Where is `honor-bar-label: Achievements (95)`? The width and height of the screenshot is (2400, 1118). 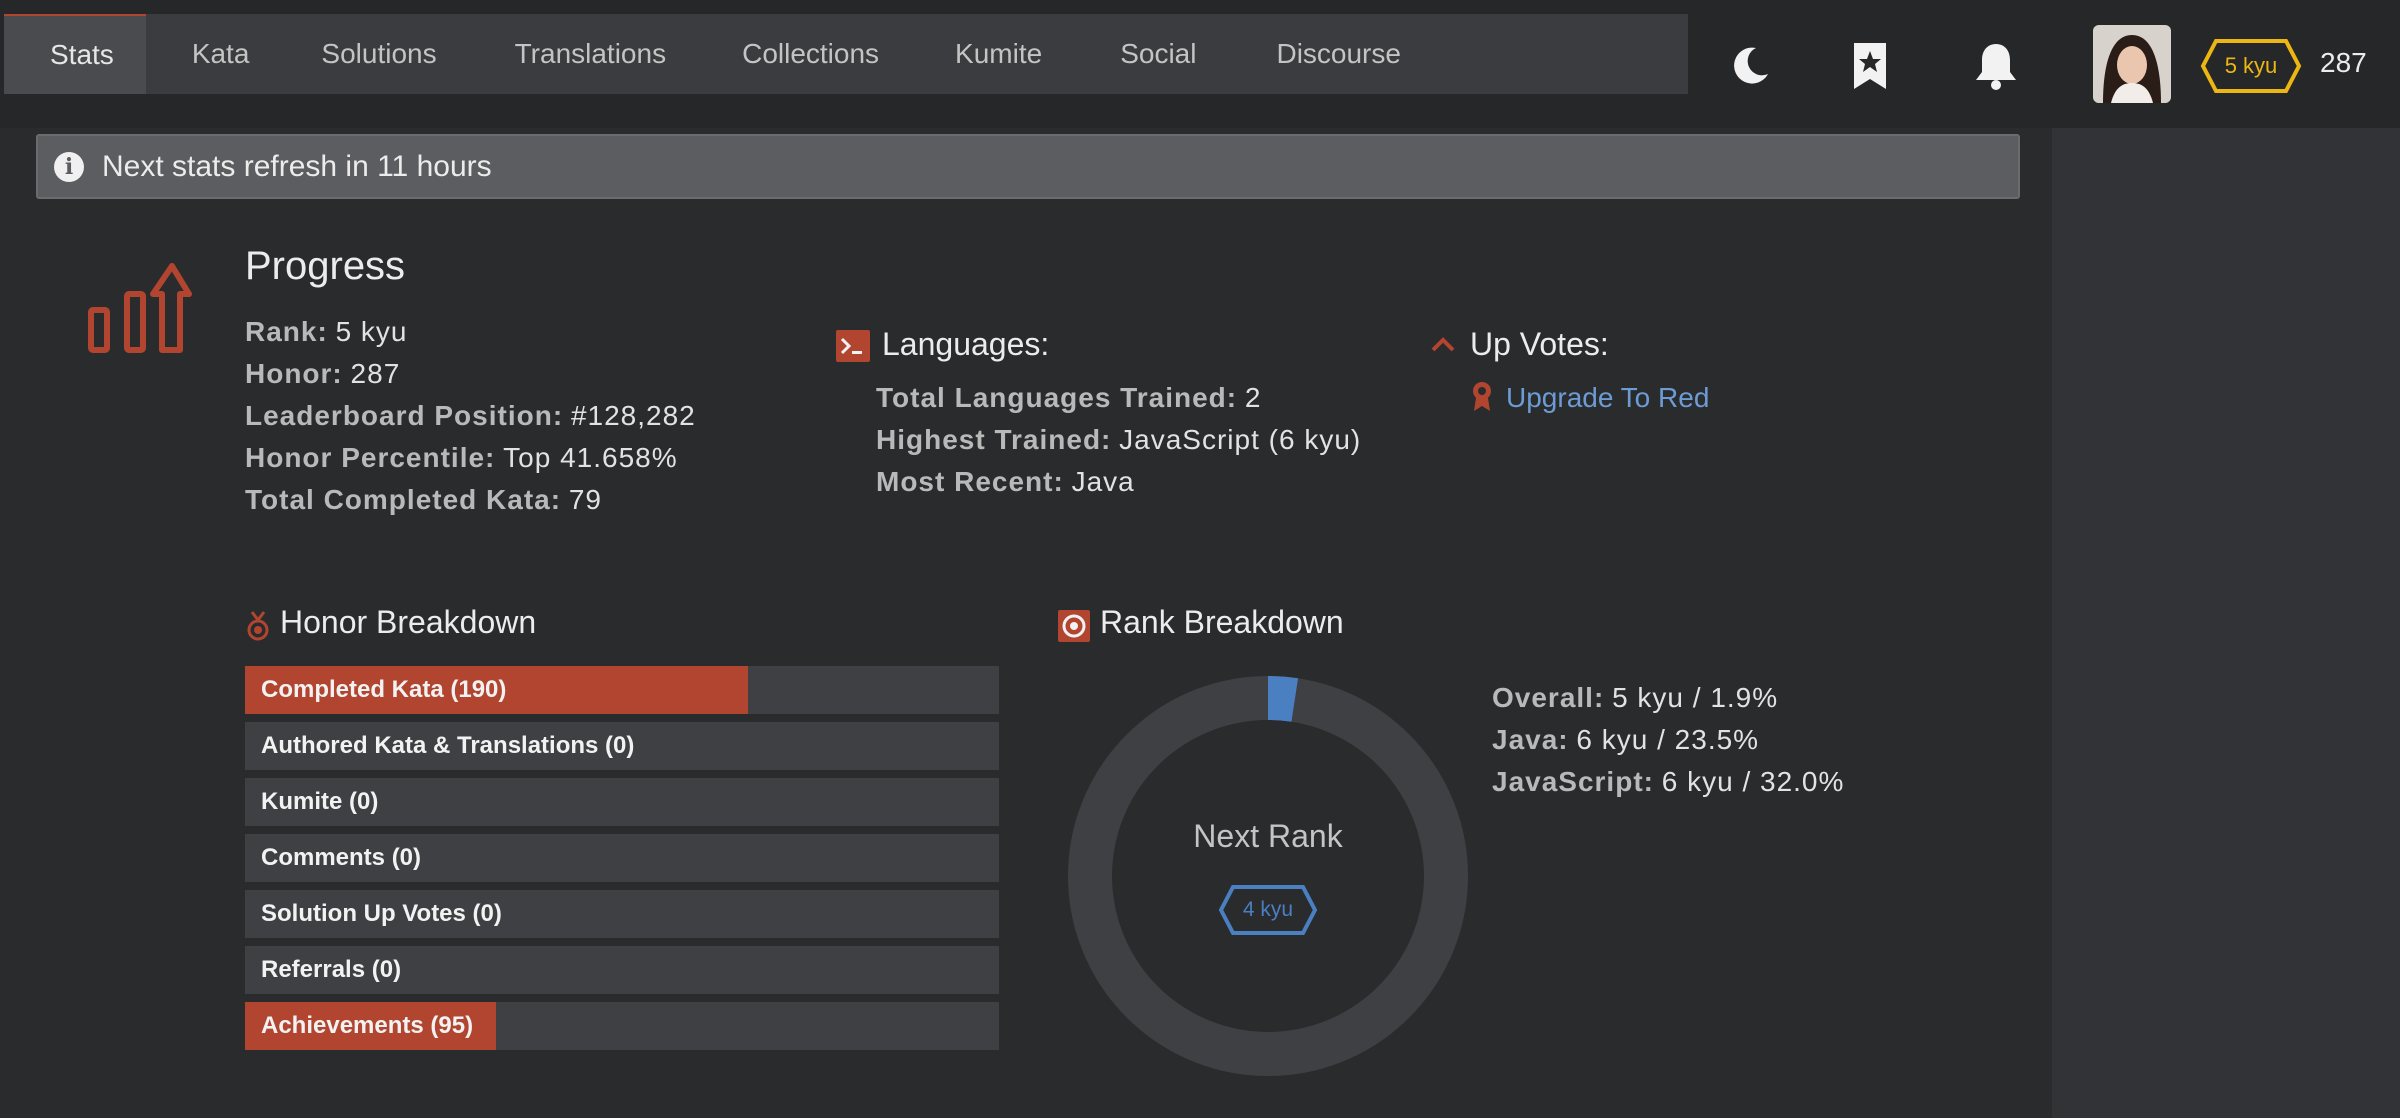 honor-bar-label: Achievements (95) is located at coordinates (367, 1025).